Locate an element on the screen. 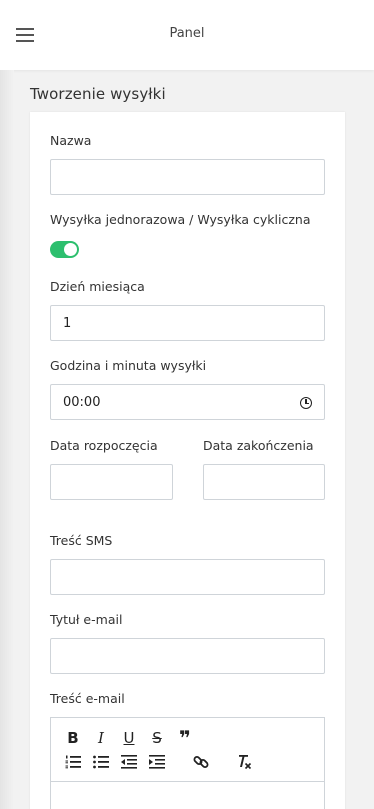 Image resolution: width=374 pixels, height=809 pixels. top-bar: Panel is located at coordinates (187, 35).